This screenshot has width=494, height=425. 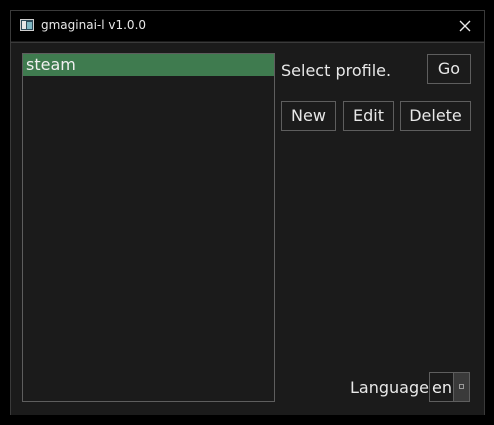 I want to click on language-label: Language, so click(x=389, y=387).